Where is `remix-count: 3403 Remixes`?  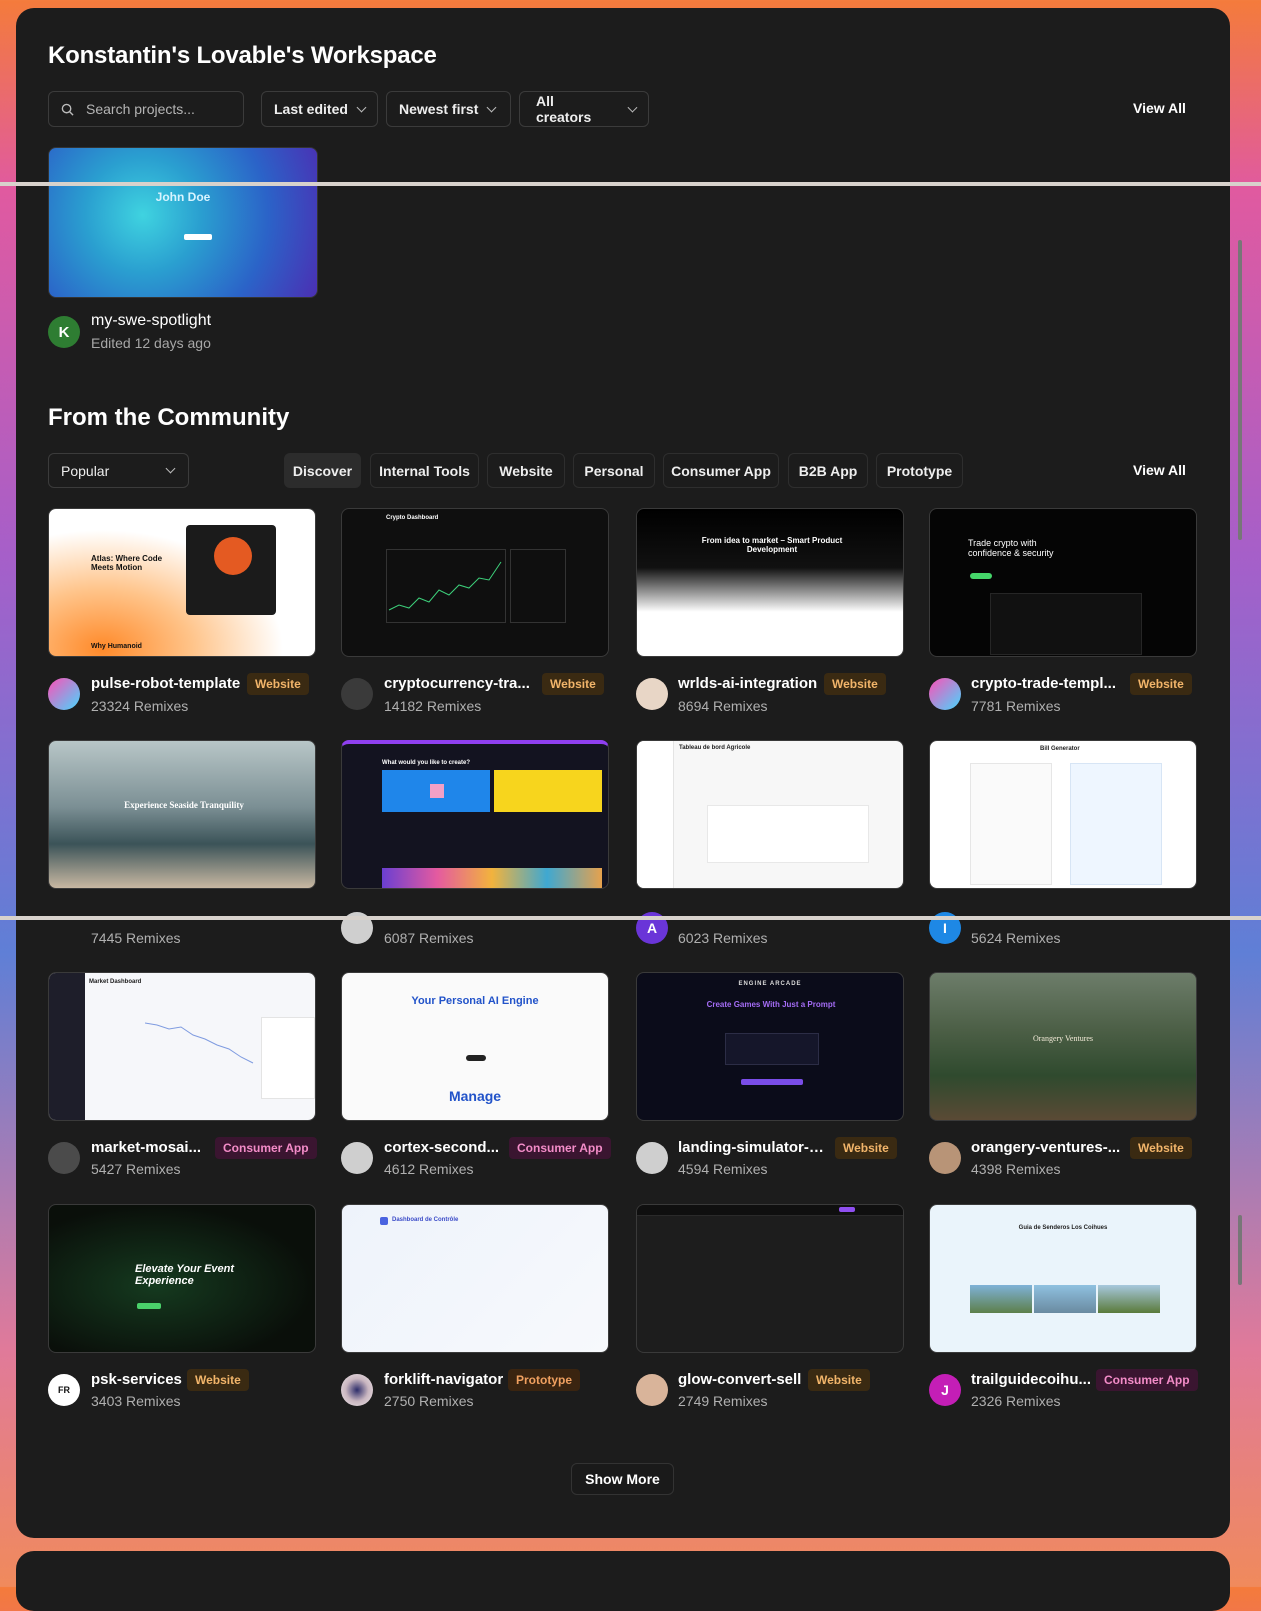
remix-count: 3403 Remixes is located at coordinates (136, 1401).